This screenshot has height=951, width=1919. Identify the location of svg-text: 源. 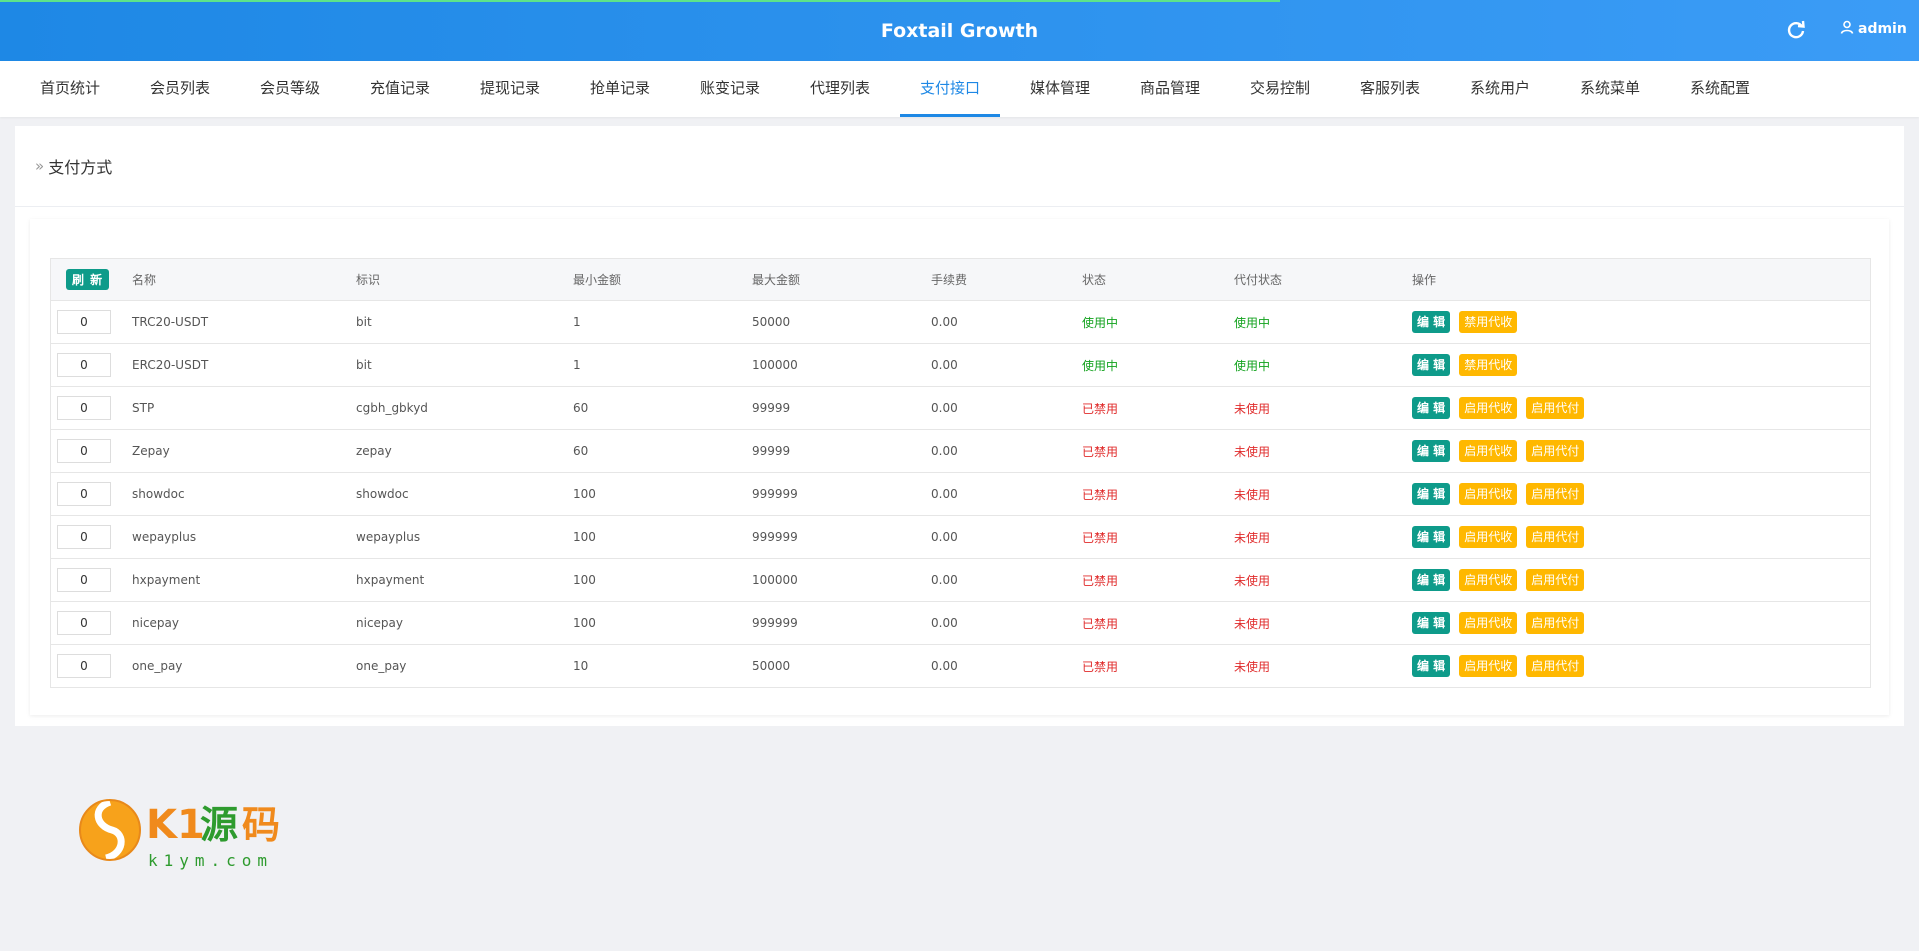
(219, 825).